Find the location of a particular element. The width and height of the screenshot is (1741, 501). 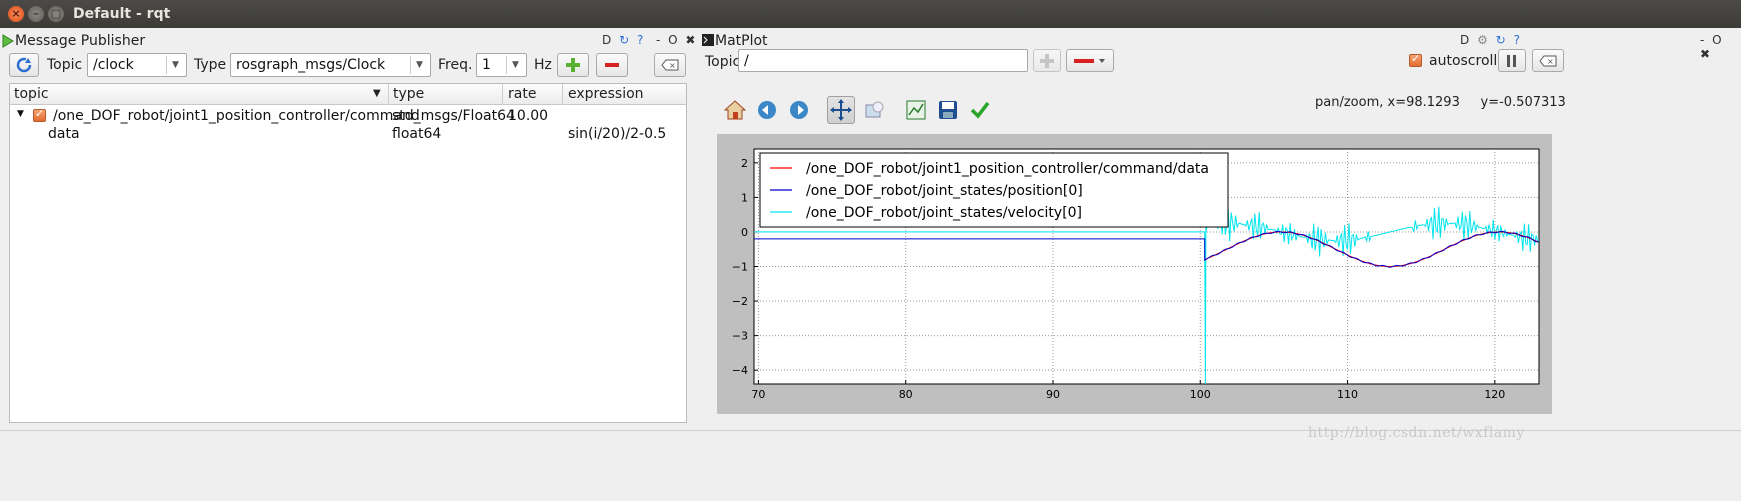

publisher-title: Message Publisher is located at coordinates (80, 41).